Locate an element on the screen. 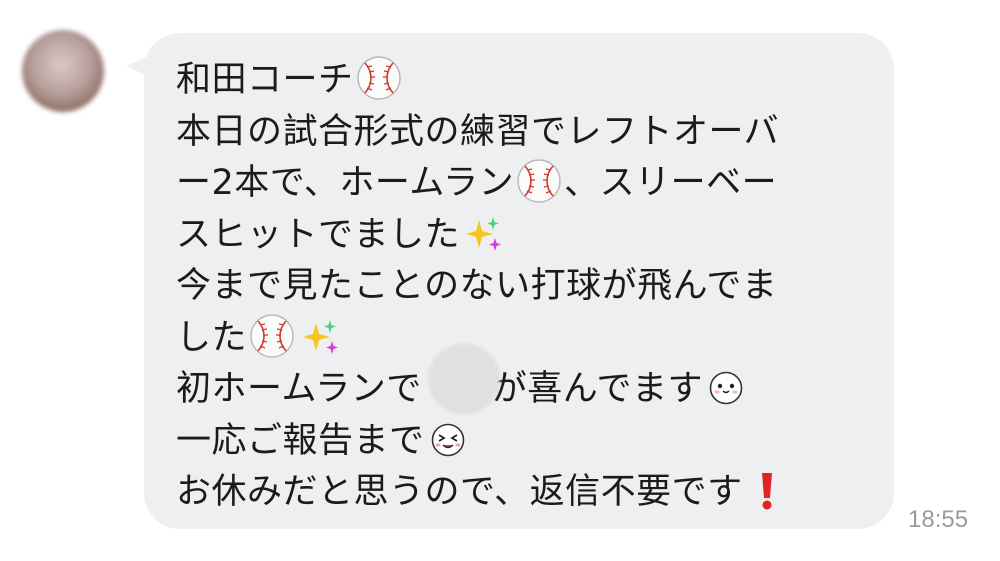 Image resolution: width=1000 pixels, height=561 pixels. message-text: が喜んでます is located at coordinates (597, 389).